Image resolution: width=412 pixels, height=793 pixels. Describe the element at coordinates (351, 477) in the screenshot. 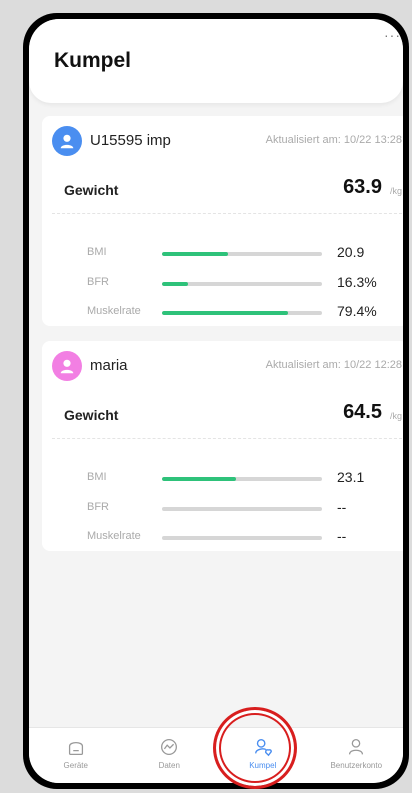

I see `metric-value: 23.1` at that location.